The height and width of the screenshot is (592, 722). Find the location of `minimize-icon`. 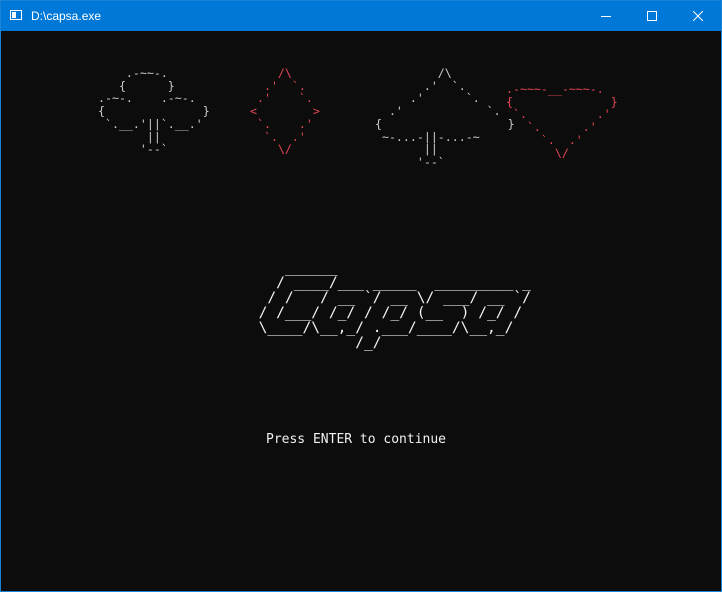

minimize-icon is located at coordinates (606, 16).